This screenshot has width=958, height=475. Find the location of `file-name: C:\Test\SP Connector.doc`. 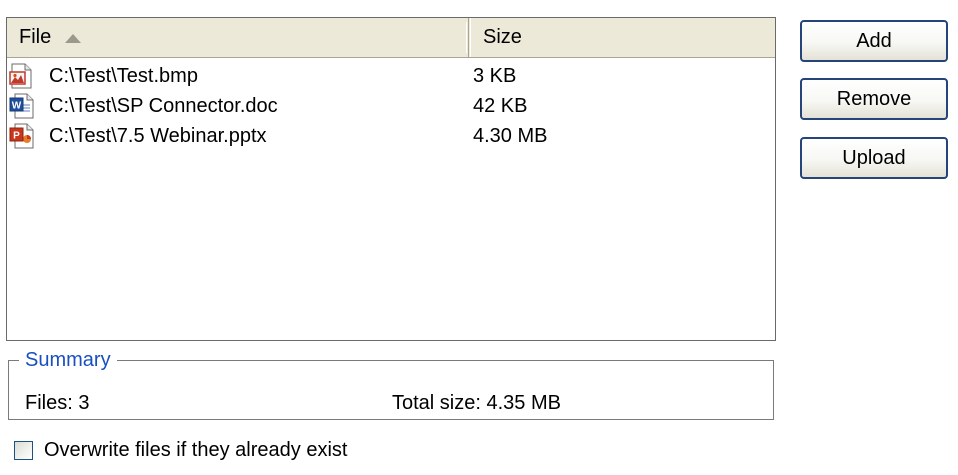

file-name: C:\Test\SP Connector.doc is located at coordinates (163, 106).